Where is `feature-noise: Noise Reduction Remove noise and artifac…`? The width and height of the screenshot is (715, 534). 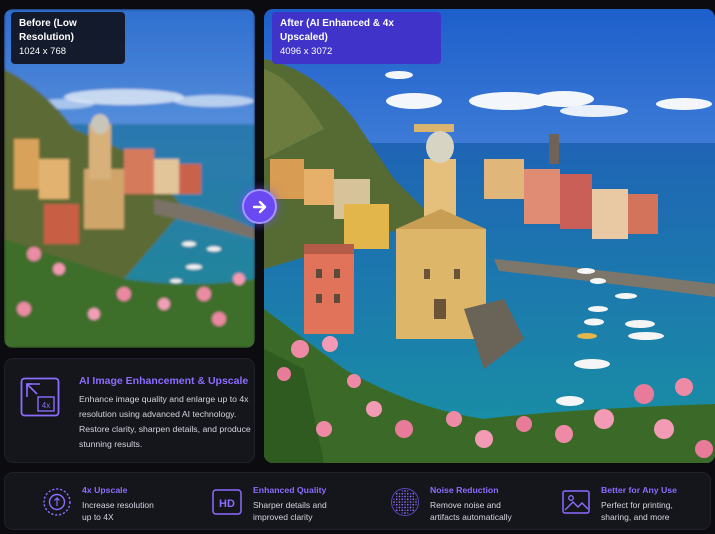 feature-noise: Noise Reduction Remove noise and artifac… is located at coordinates (460, 502).